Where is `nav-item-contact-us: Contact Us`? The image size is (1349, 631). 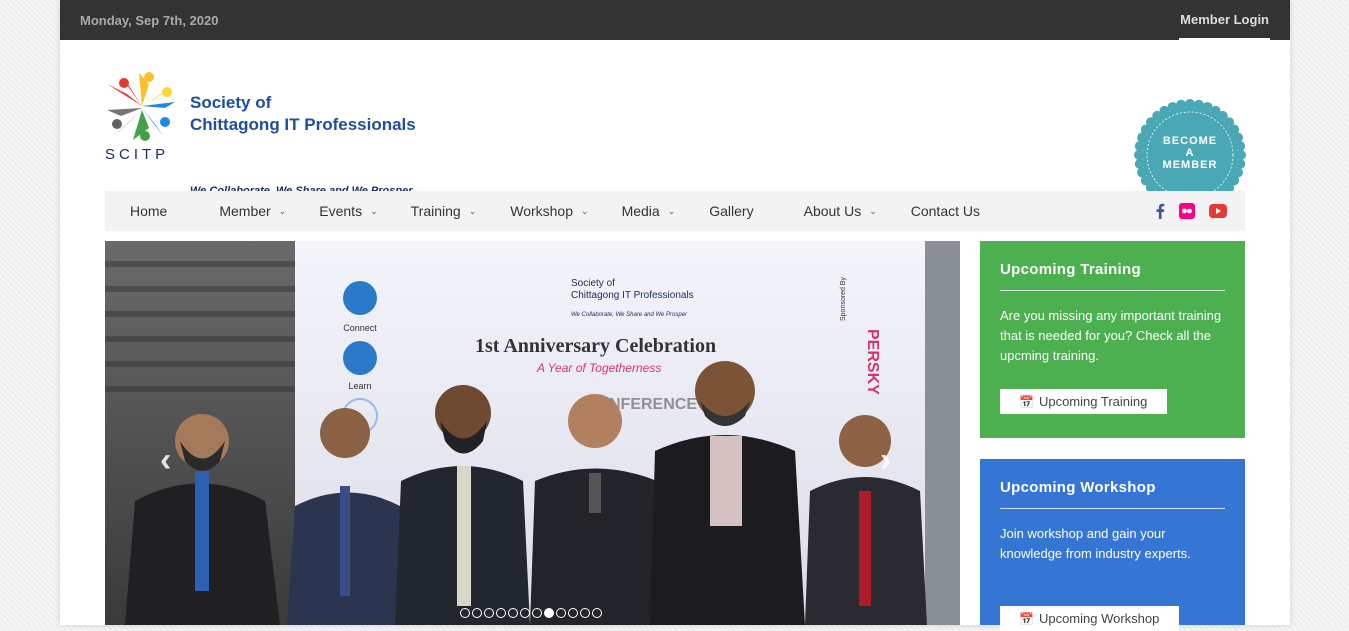
nav-item-contact-us: Contact Us is located at coordinates (945, 211).